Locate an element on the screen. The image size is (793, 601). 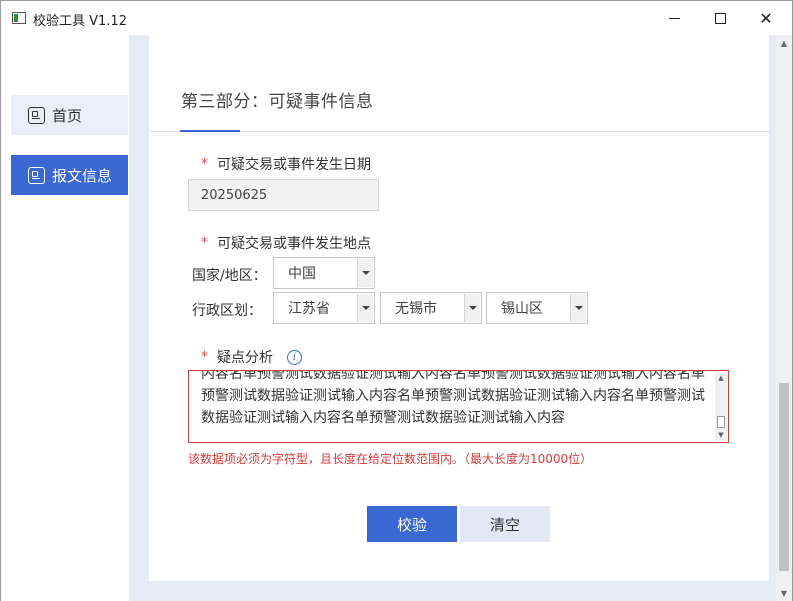
country-label: 国家/地区： is located at coordinates (229, 276).